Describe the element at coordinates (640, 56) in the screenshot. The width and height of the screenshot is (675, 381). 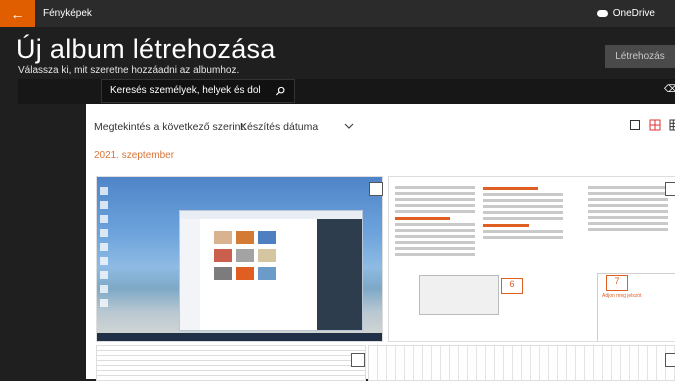
I see `create-button: Létrehozás` at that location.